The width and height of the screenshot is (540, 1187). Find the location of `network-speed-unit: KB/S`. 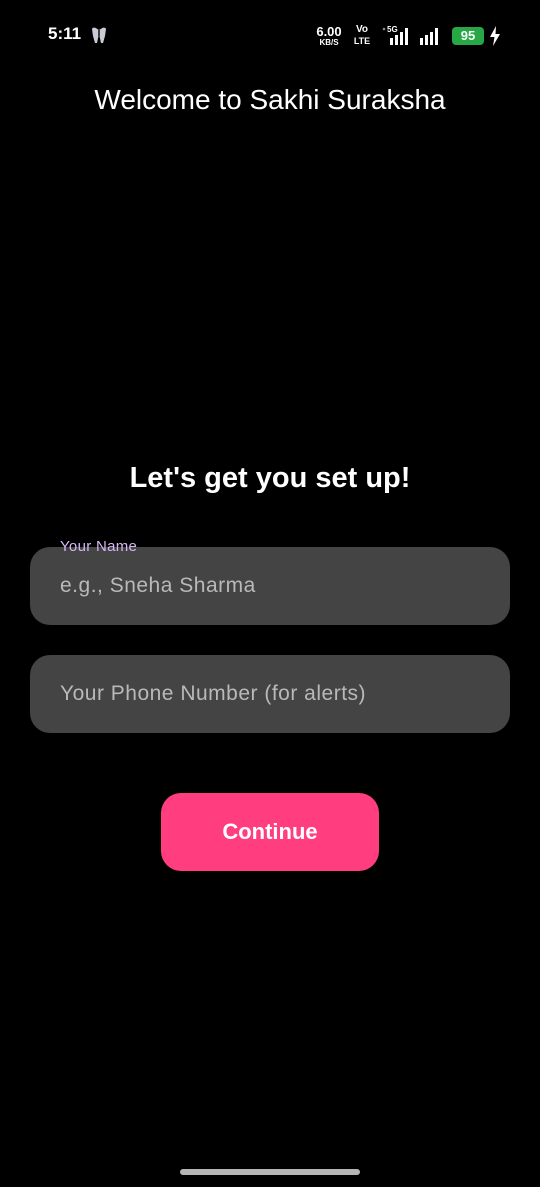

network-speed-unit: KB/S is located at coordinates (329, 42).